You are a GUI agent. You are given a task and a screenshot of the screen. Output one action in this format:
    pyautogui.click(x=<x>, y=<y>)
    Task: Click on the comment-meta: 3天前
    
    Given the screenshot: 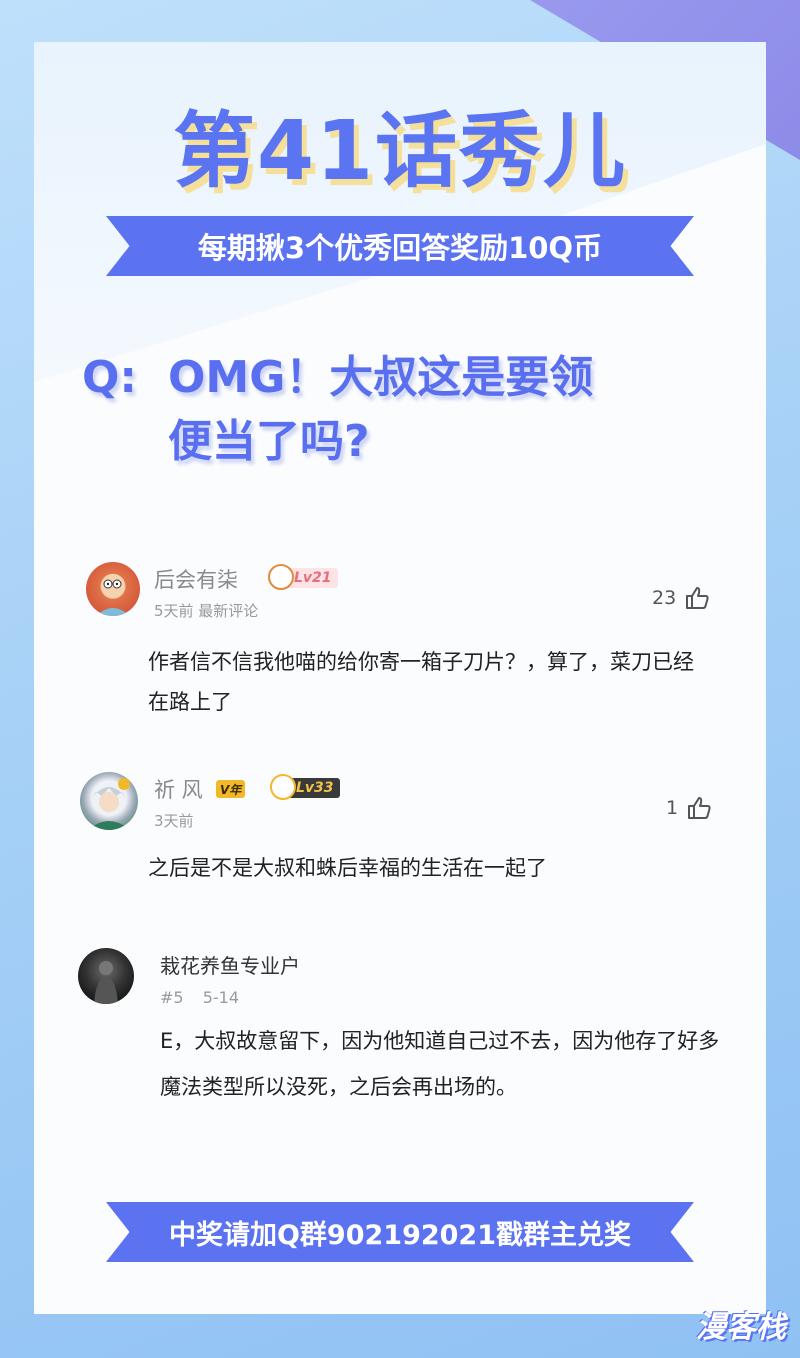 What is the action you would take?
    pyautogui.click(x=174, y=821)
    